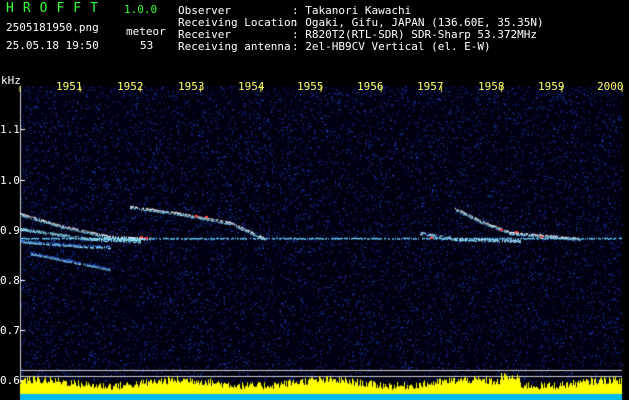 The height and width of the screenshot is (400, 629). Describe the element at coordinates (610, 86) in the screenshot. I see `x-tick-label: 2000` at that location.